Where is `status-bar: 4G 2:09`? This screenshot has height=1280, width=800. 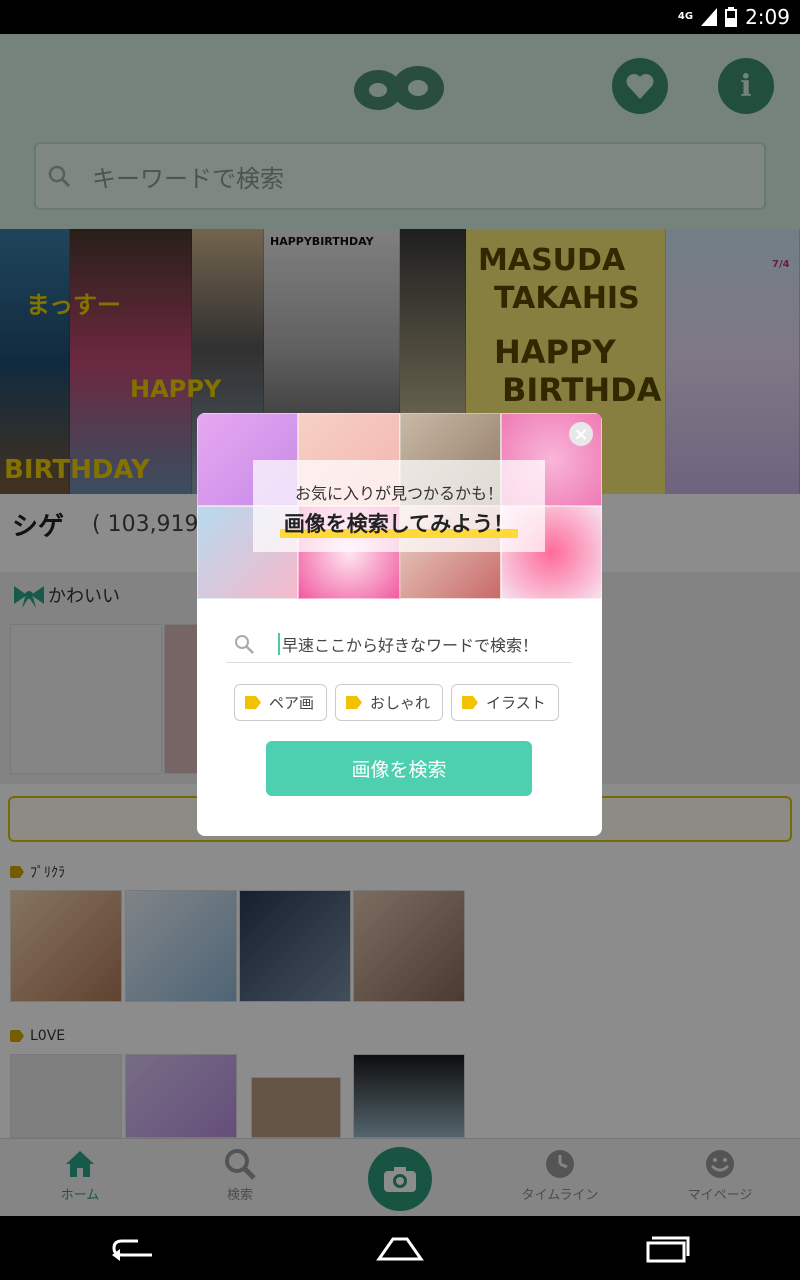 status-bar: 4G 2:09 is located at coordinates (400, 17).